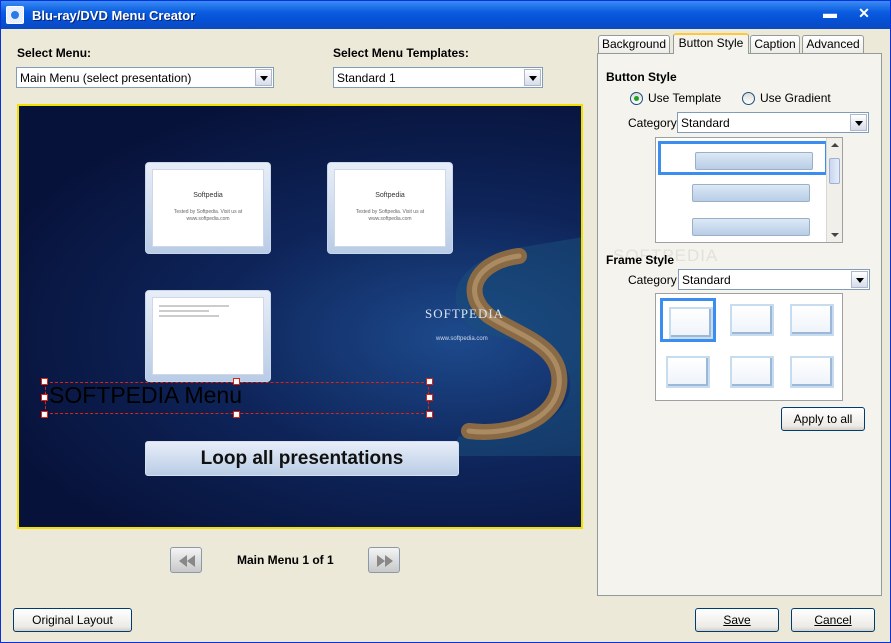 This screenshot has width=891, height=643. I want to click on select-template-dropdown: Standard 1, so click(438, 77).